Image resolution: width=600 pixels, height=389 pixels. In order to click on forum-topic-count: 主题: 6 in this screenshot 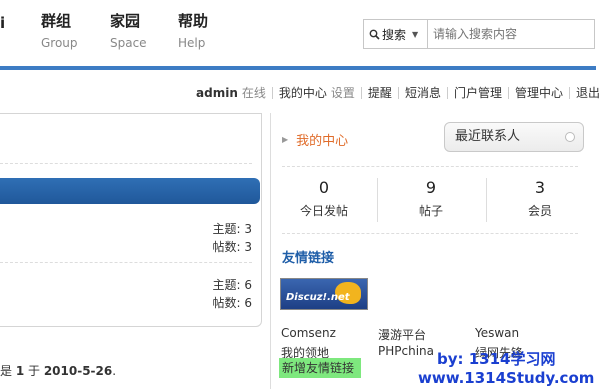, I will do `click(232, 285)`.